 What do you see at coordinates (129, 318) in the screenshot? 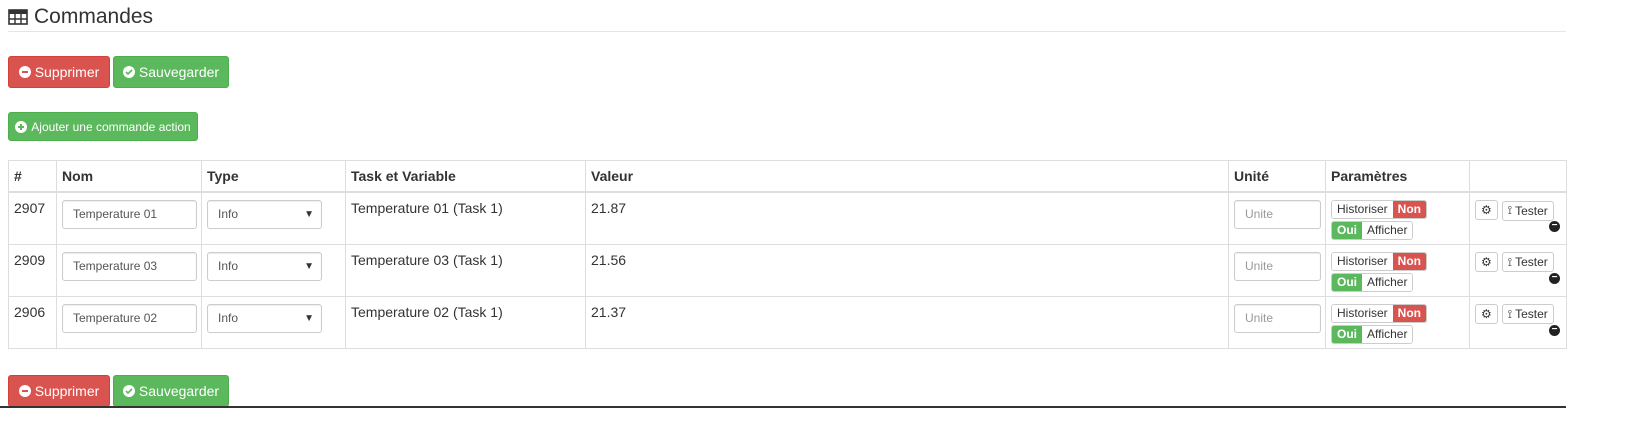
I see `name-input: Temperature 02` at bounding box center [129, 318].